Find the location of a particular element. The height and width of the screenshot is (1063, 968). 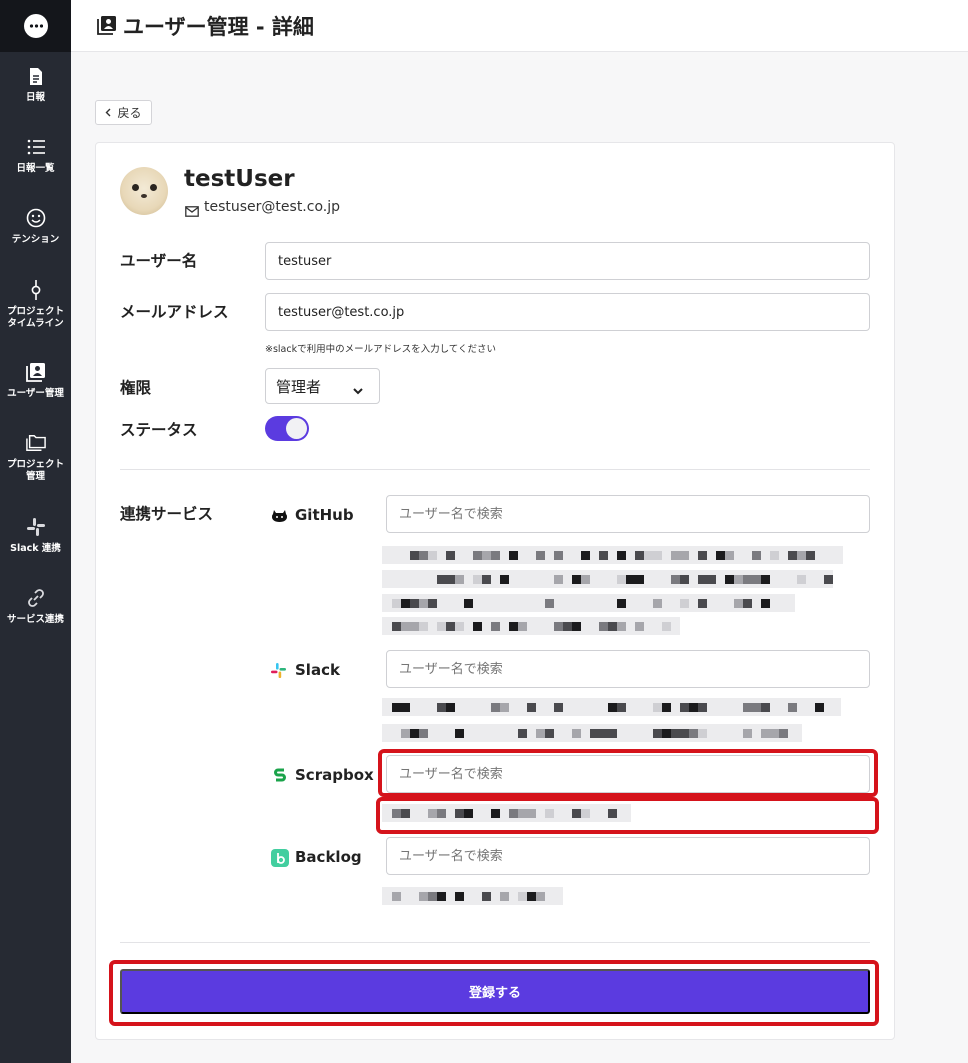

back-button: 戻る is located at coordinates (123, 112).